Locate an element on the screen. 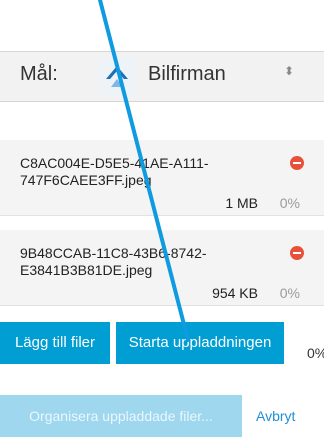 The width and height of the screenshot is (324, 437). chevron-updown-icon: ⬍ is located at coordinates (289, 71).